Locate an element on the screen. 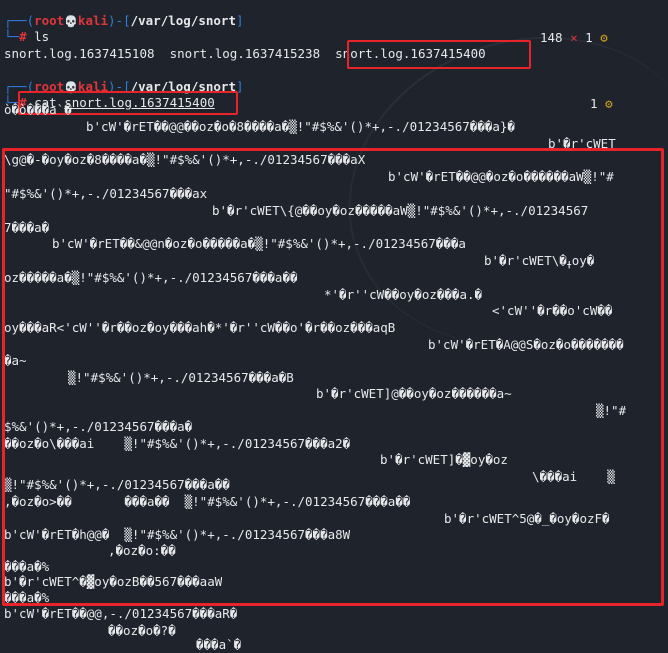 The height and width of the screenshot is (653, 668). file-name: snort.log.1637415238 is located at coordinates (245, 53).